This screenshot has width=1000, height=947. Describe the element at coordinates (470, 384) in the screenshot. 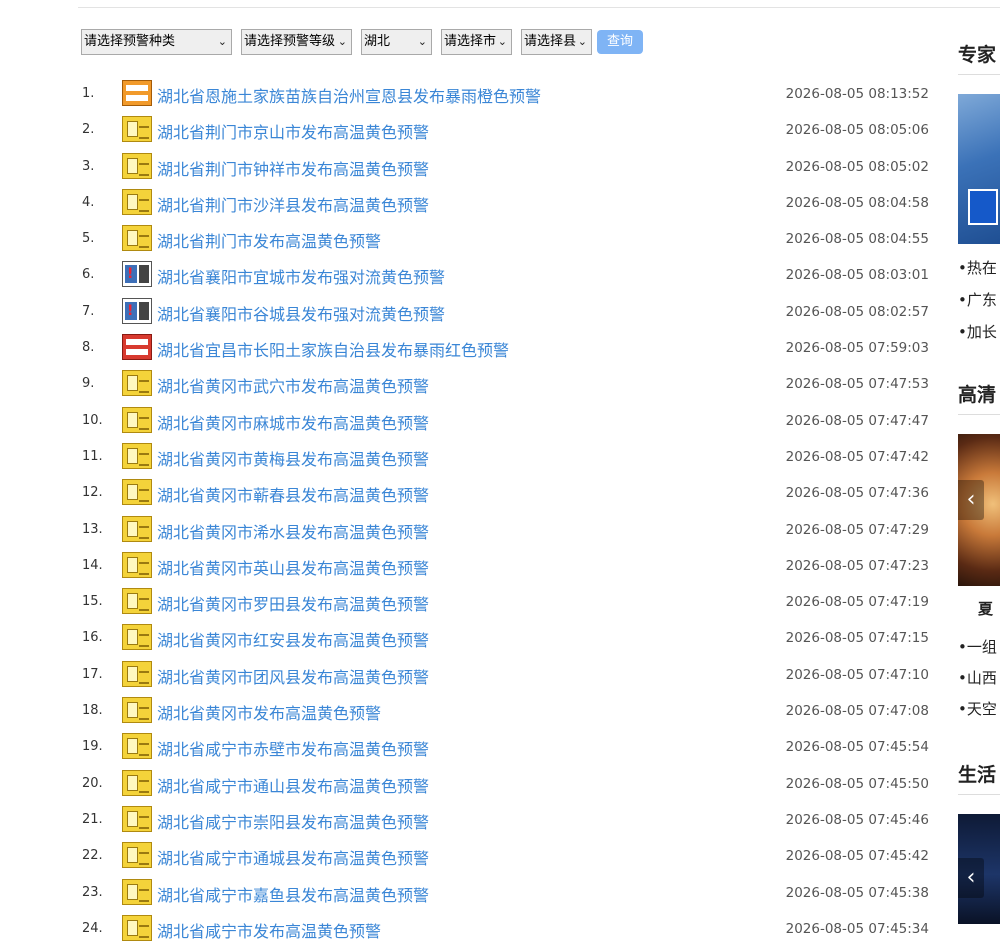

I see `alert-row: 9. 湖北省黄冈市武穴市发布高温黄色预警 2026-08-05 07:47:53` at that location.